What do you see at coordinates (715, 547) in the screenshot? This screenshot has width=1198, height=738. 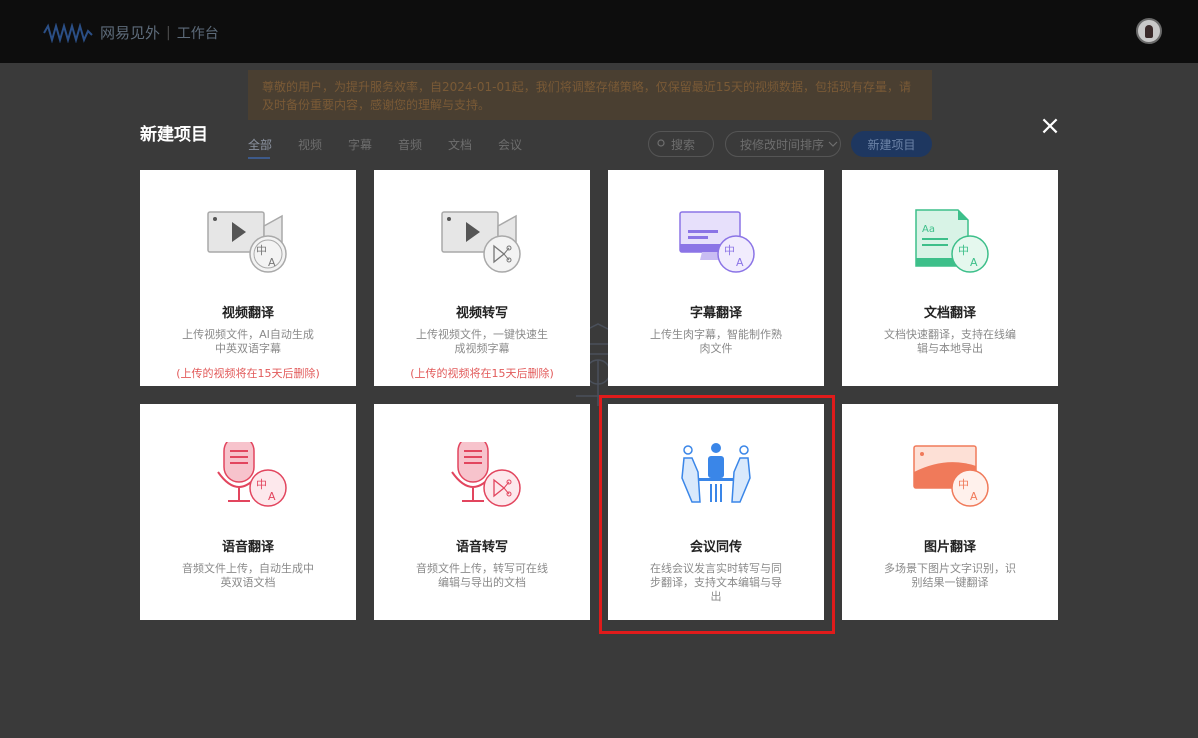 I see `card-title: 会议同传` at bounding box center [715, 547].